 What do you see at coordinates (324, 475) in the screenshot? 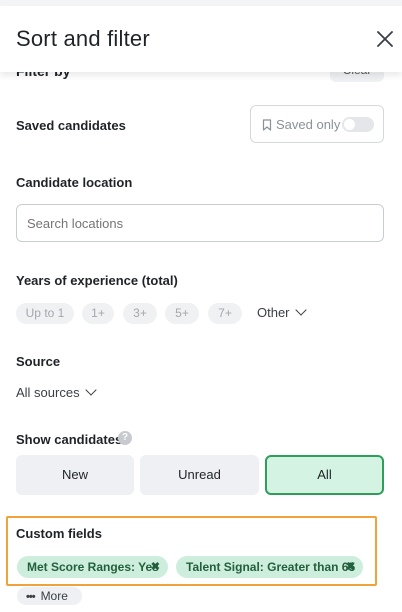
I see `show-all-button: All` at bounding box center [324, 475].